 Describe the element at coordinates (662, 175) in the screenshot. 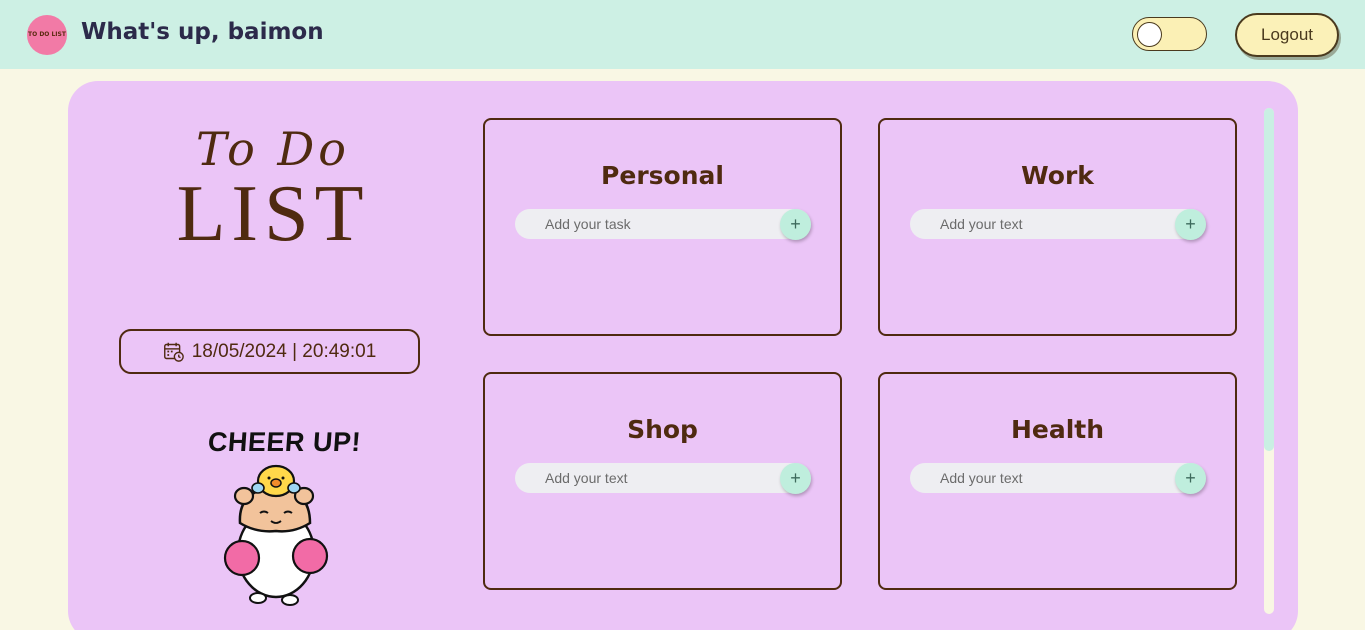

I see `card-title: Personal` at that location.